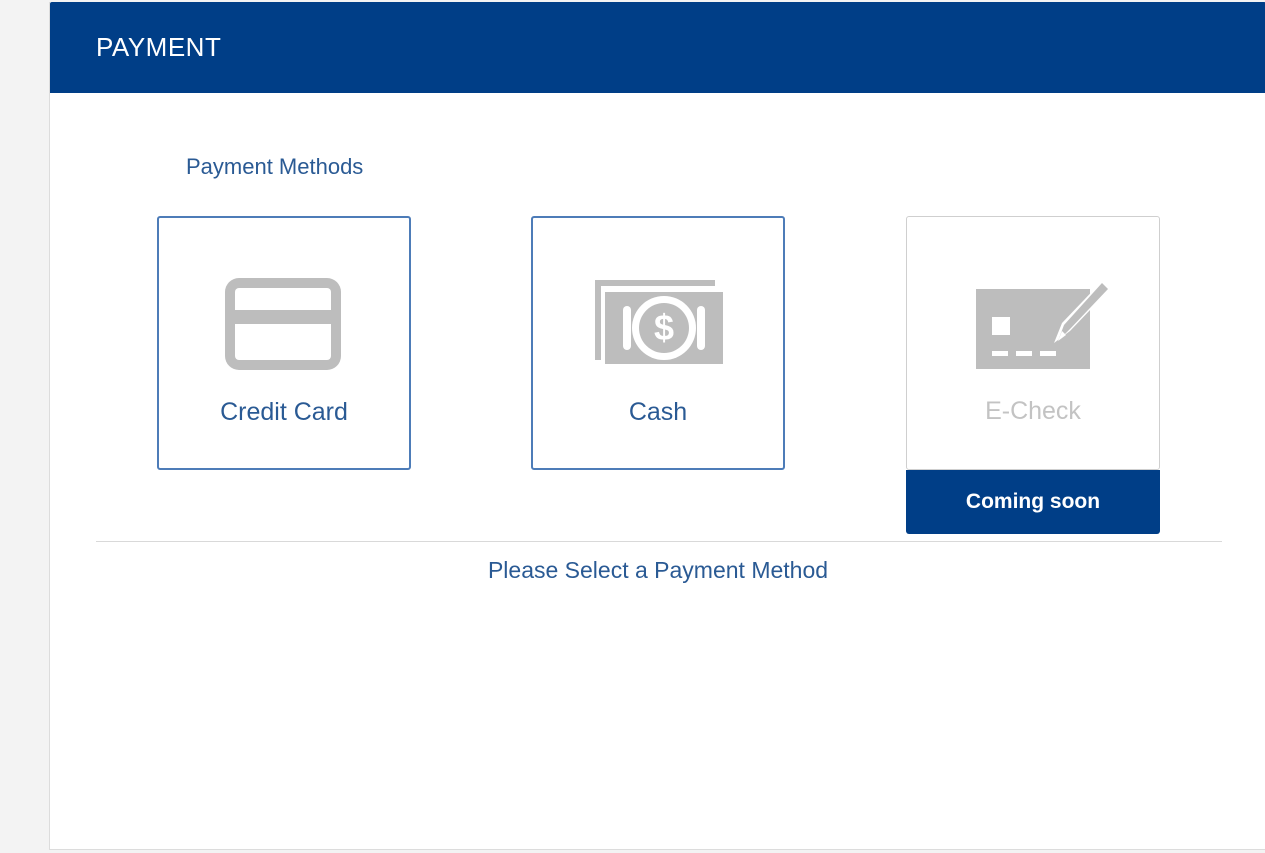 The image size is (1265, 853). Describe the element at coordinates (658, 570) in the screenshot. I see `select-method-prompt: Please Select a Payment Method` at that location.